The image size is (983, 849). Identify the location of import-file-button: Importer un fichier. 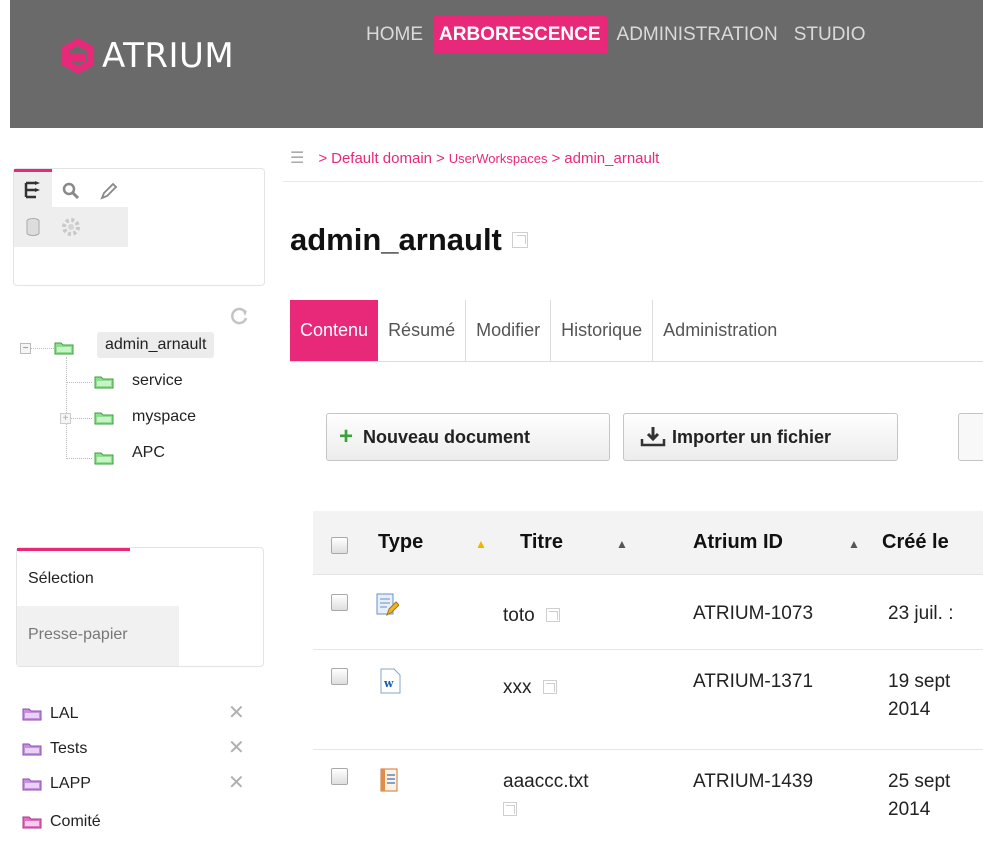
(760, 437).